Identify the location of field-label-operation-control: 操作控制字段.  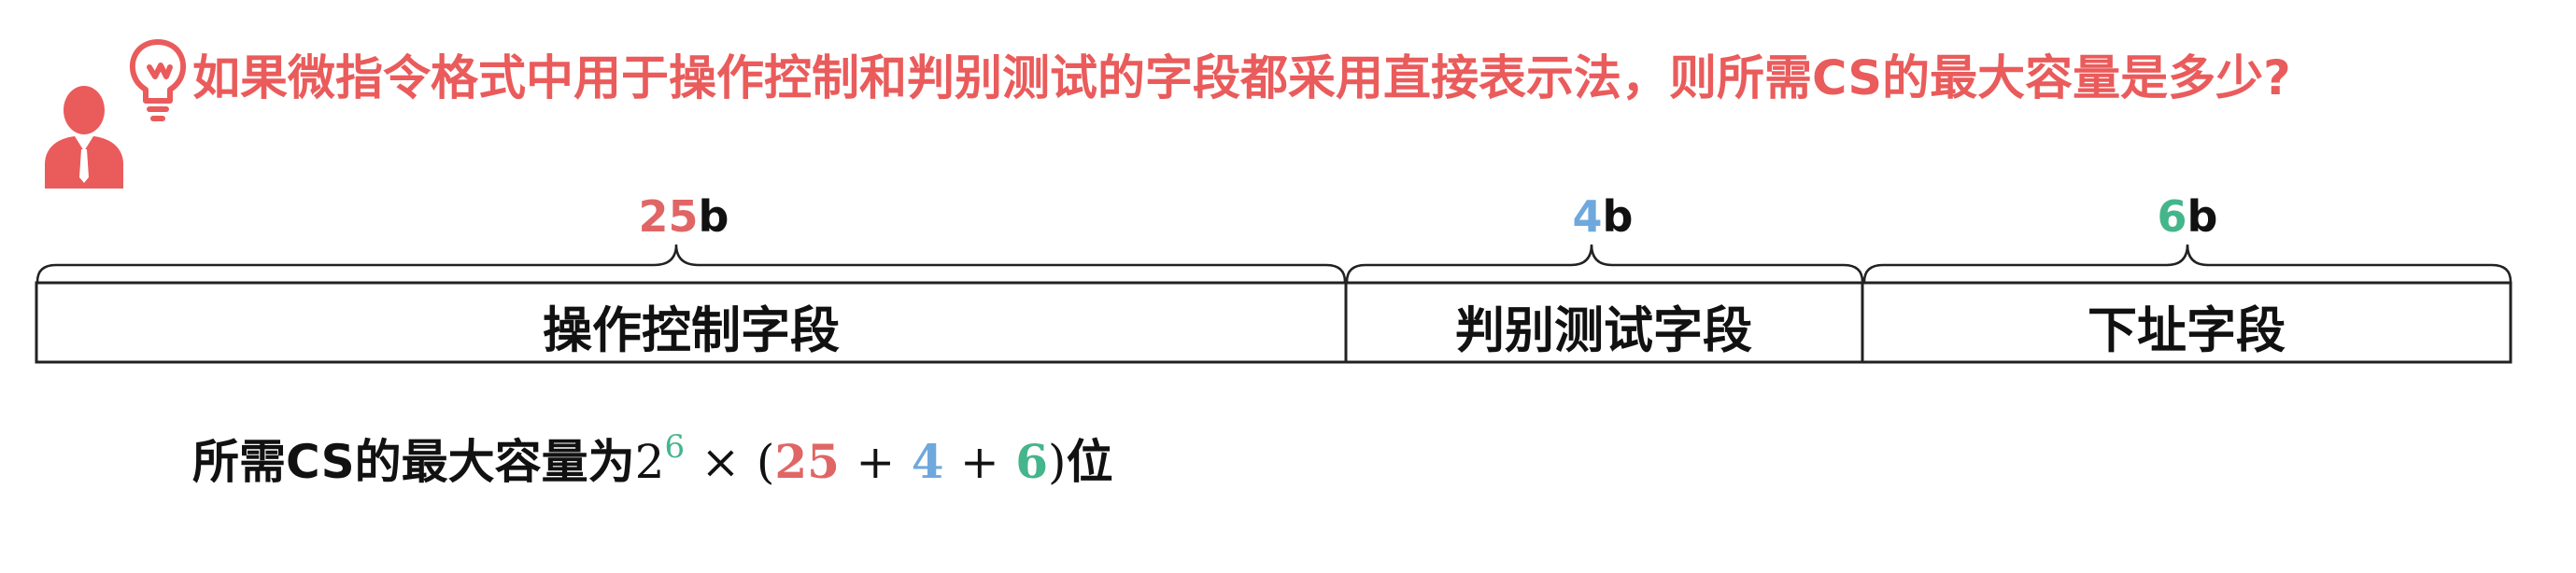
(691, 330).